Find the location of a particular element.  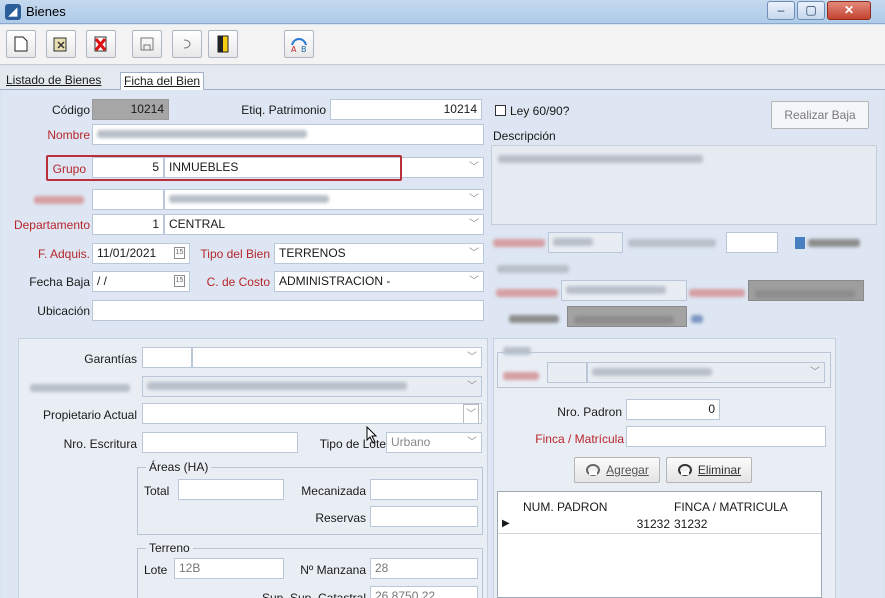

departamento-label: Departamento is located at coordinates (51, 225).